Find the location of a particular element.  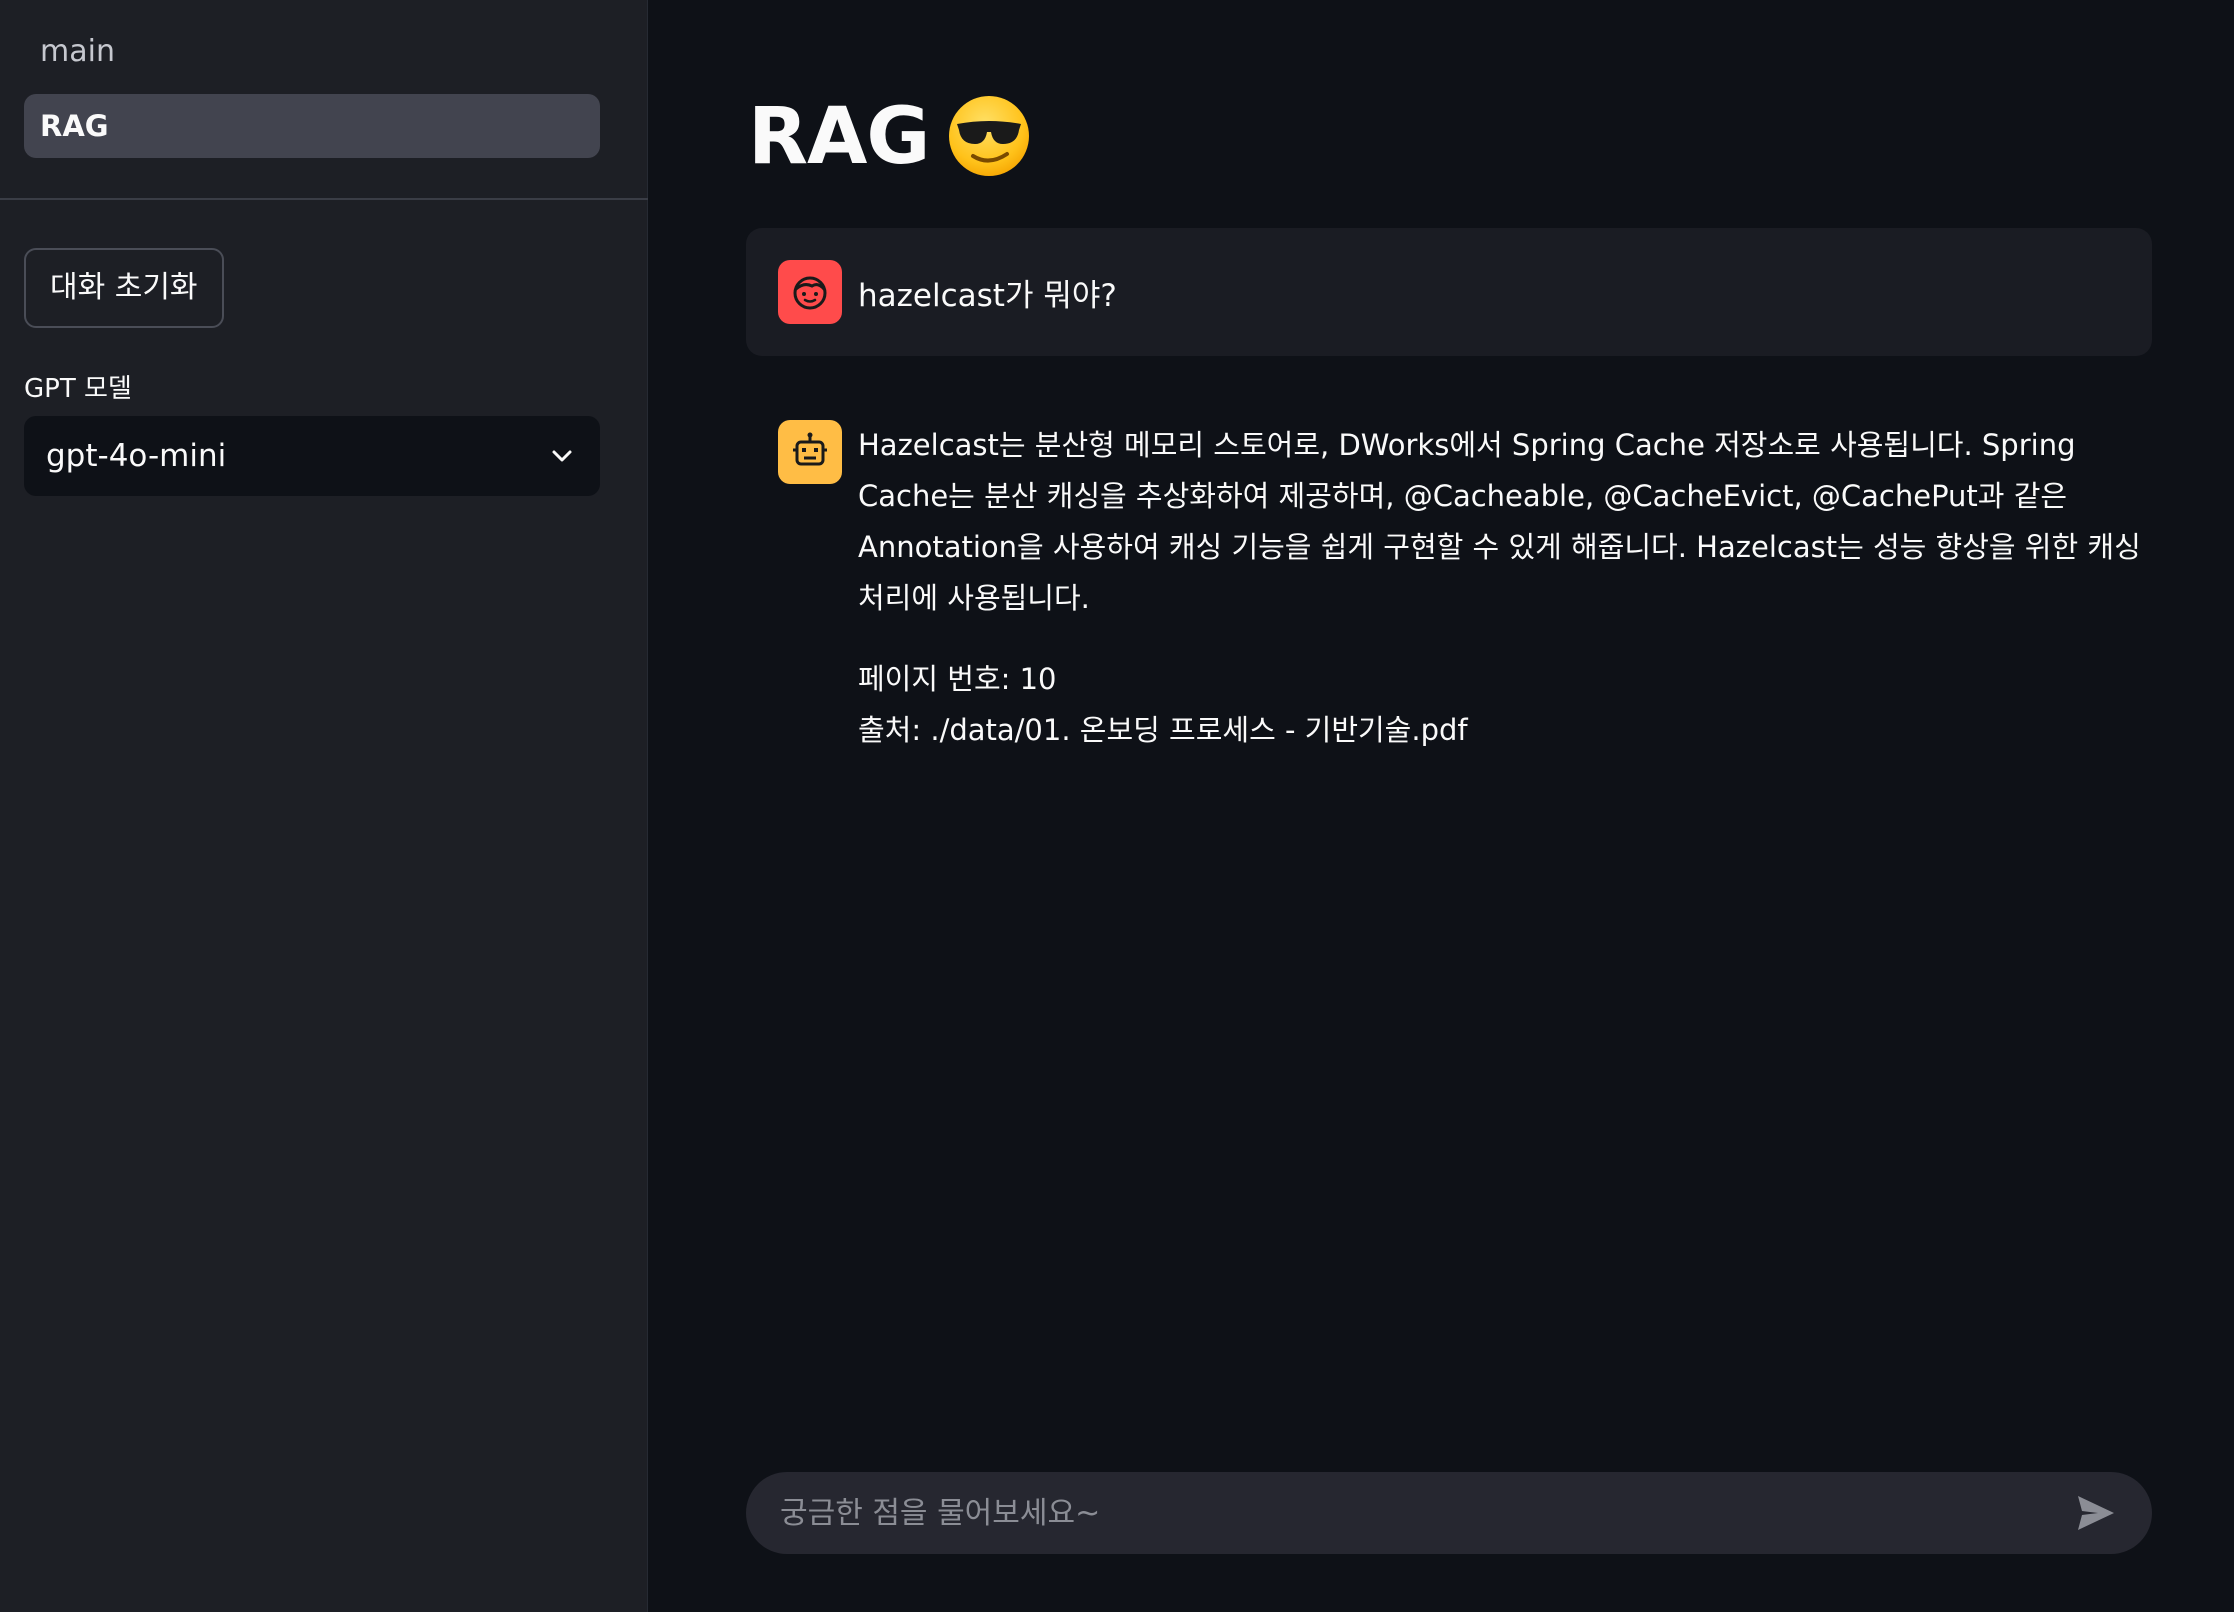

assistant-avatar is located at coordinates (810, 452).